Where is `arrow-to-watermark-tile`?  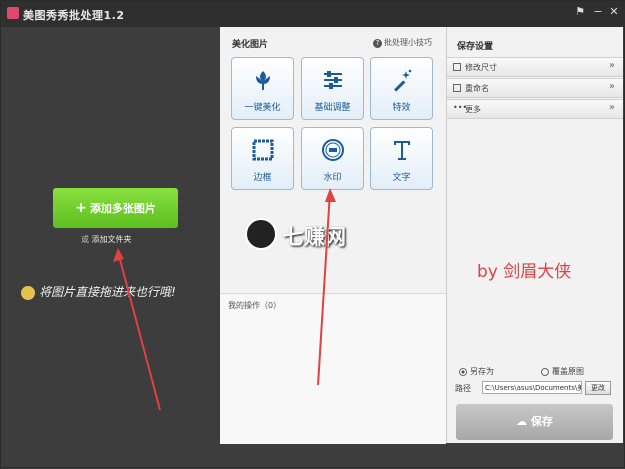
arrow-to-watermark-tile is located at coordinates (324, 288).